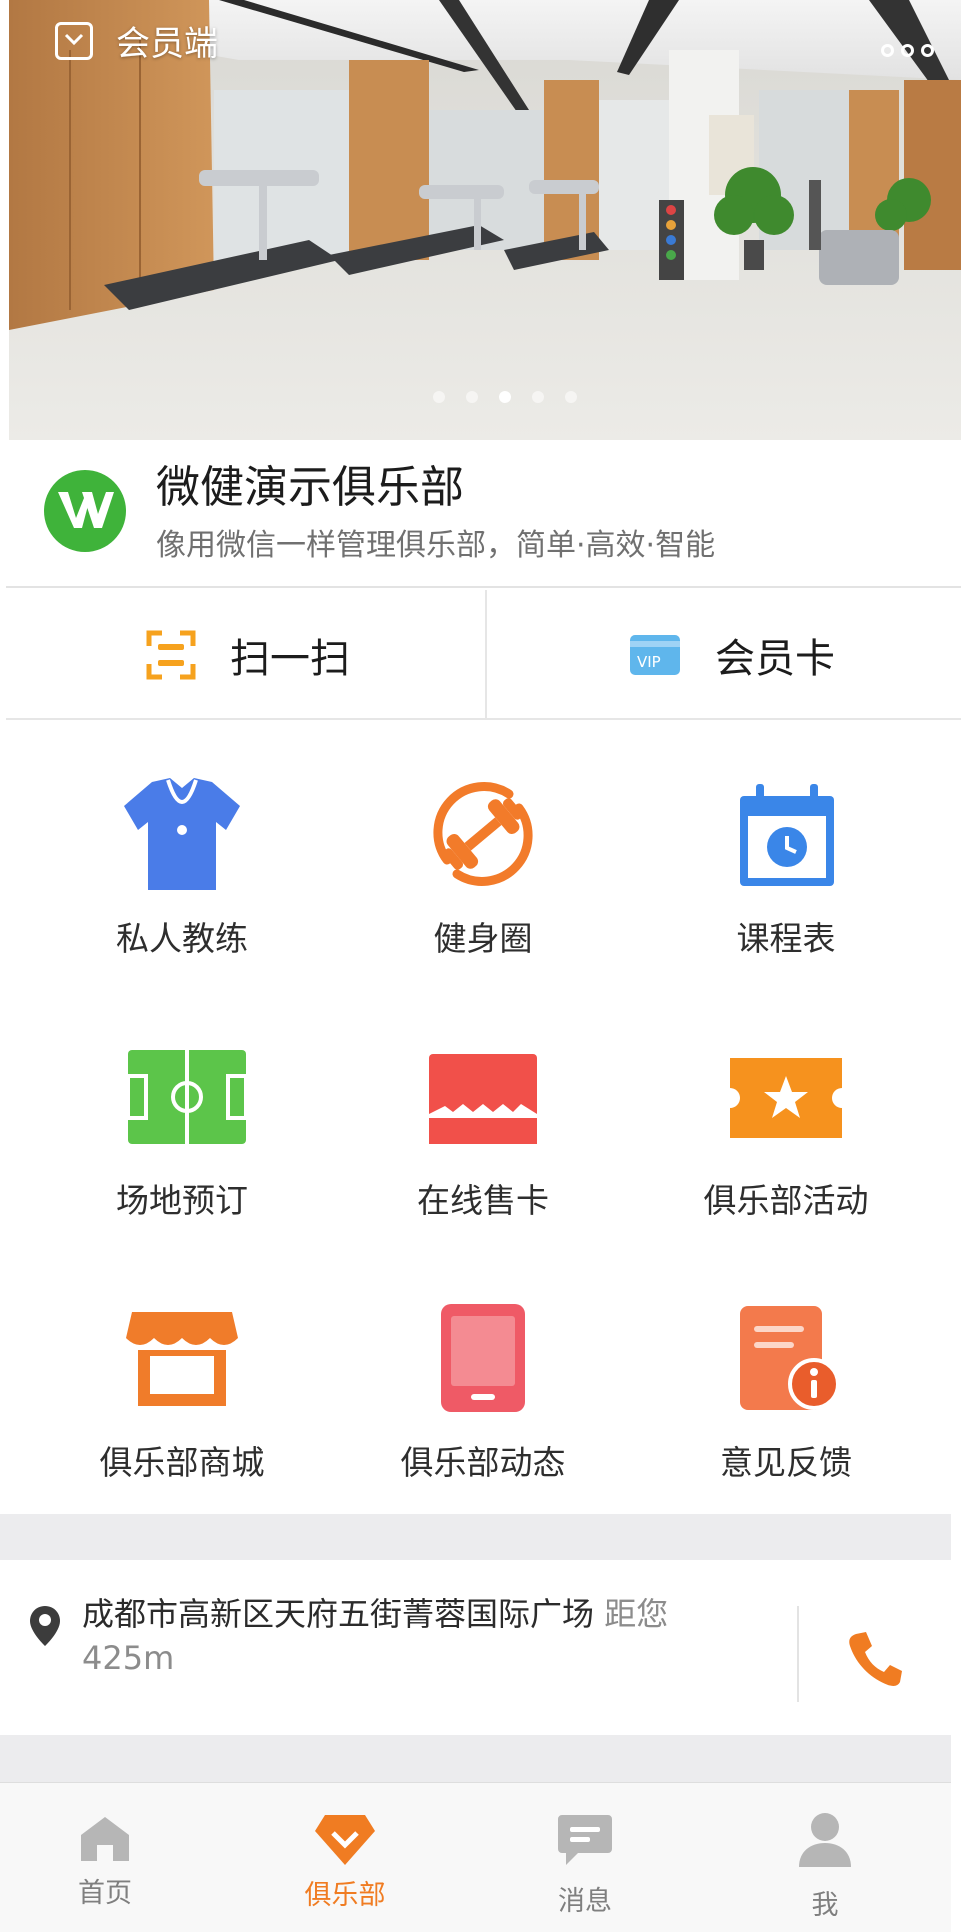  Describe the element at coordinates (182, 1200) in the screenshot. I see `feature-label: 场地预订` at that location.